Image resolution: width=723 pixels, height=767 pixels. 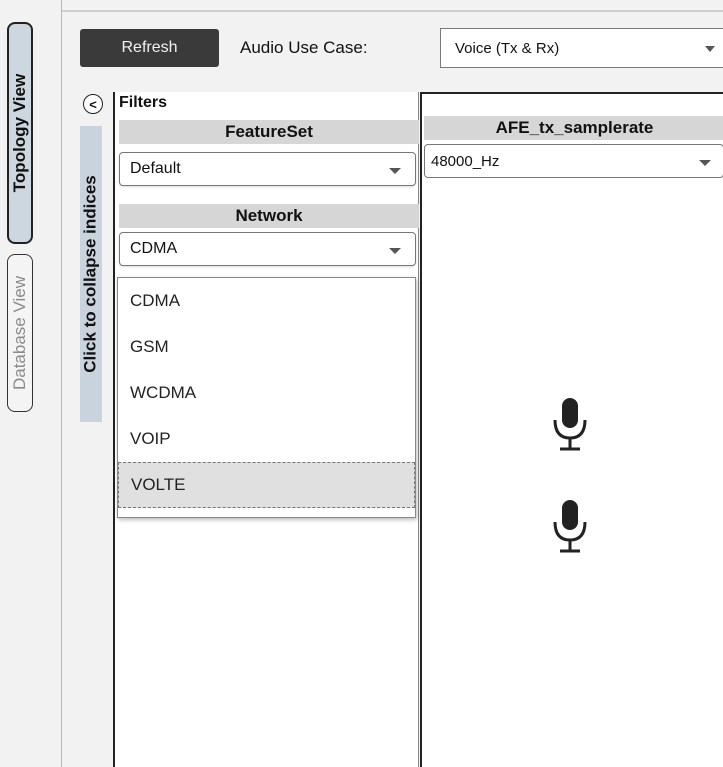 I want to click on audio-use-case-value: Voice (Tx & Rx), so click(x=507, y=48).